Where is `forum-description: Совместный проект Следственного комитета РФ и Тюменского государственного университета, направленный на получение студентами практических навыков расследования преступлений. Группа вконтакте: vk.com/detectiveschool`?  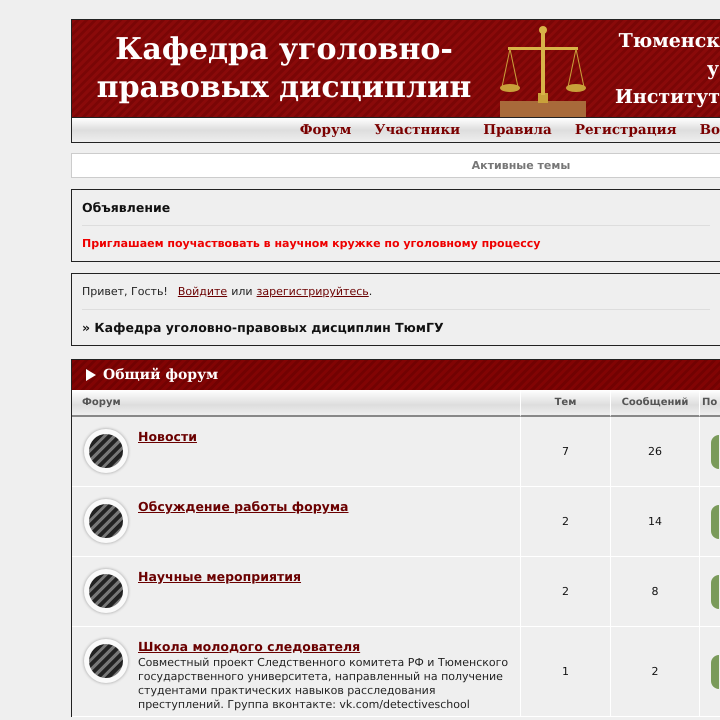
forum-description: Совместный проект Следственного комитета РФ и Тюменского государственного университета, направленный на получение студентами практических навыков расследования преступлений. Группа вконтакте: vk.com/detectiveschool is located at coordinates (324, 684).